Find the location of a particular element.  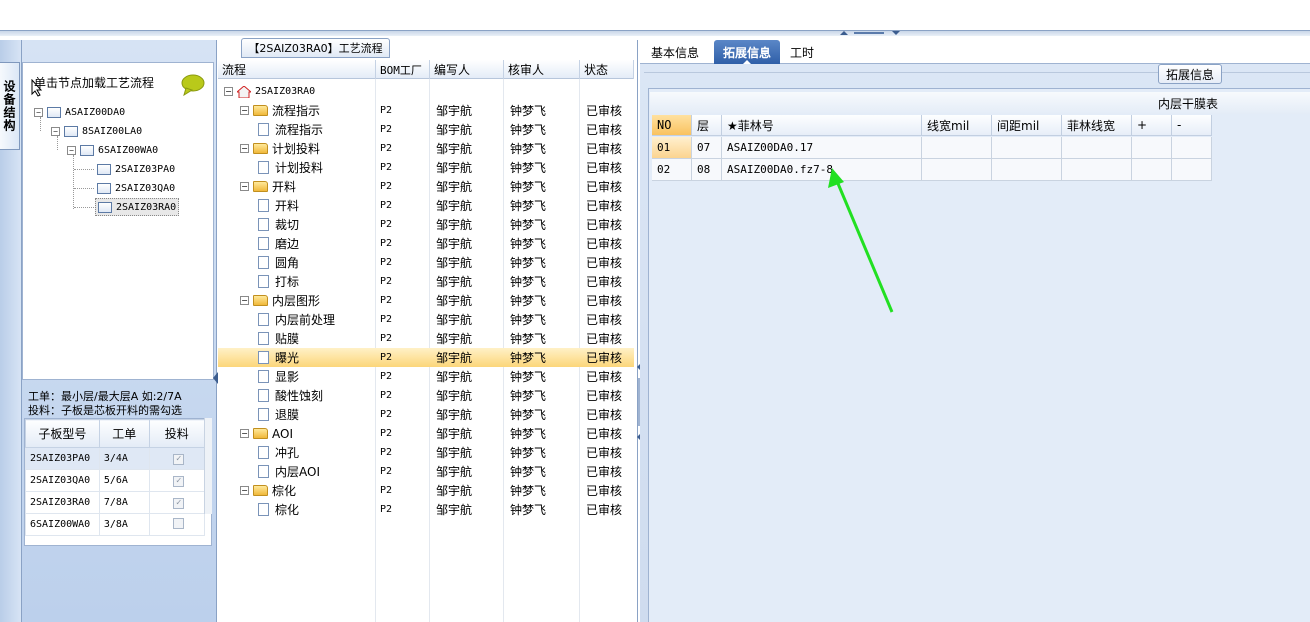

step-name: 圆角 is located at coordinates (287, 263).